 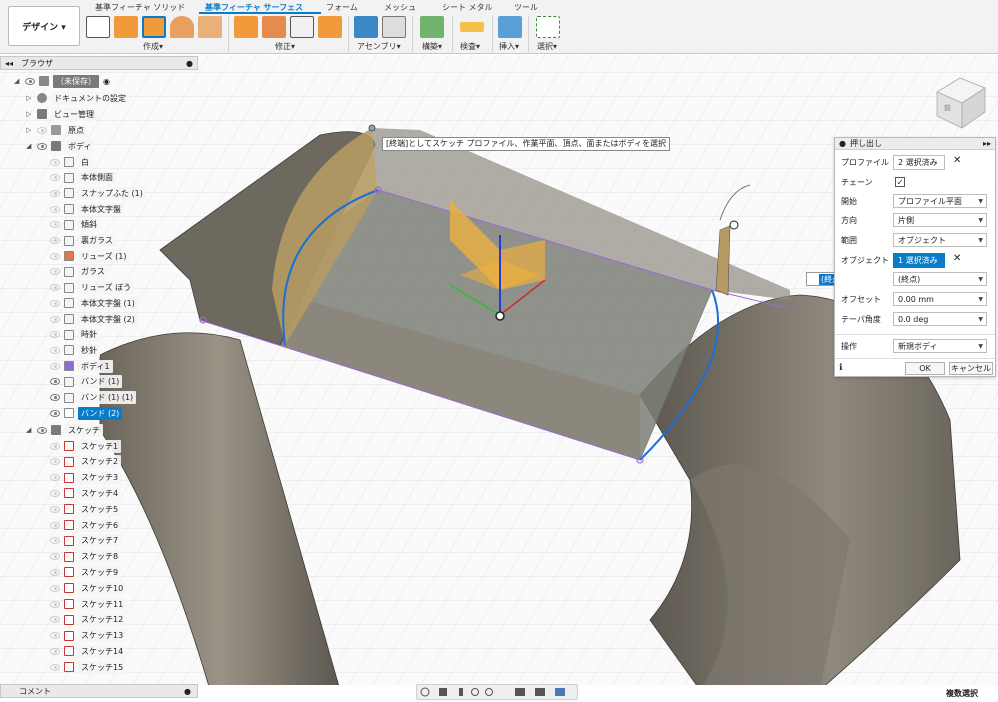 I want to click on taper-input: 0.0 deg ▼, so click(x=940, y=319).